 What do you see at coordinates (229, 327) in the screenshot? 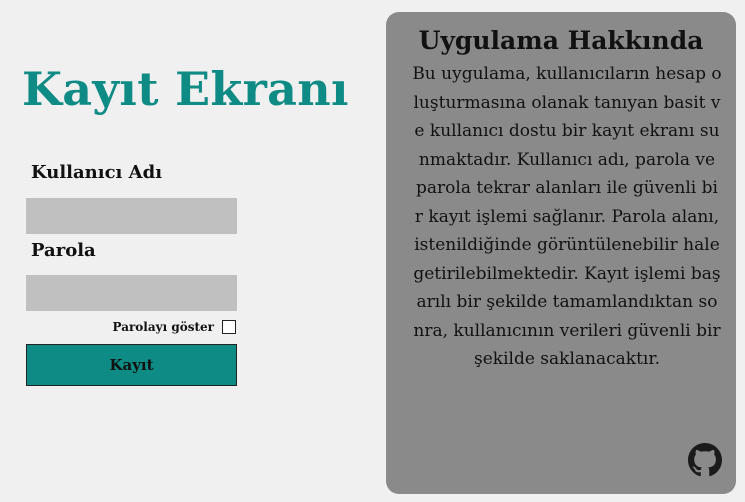
I see `show-password-checkbox` at bounding box center [229, 327].